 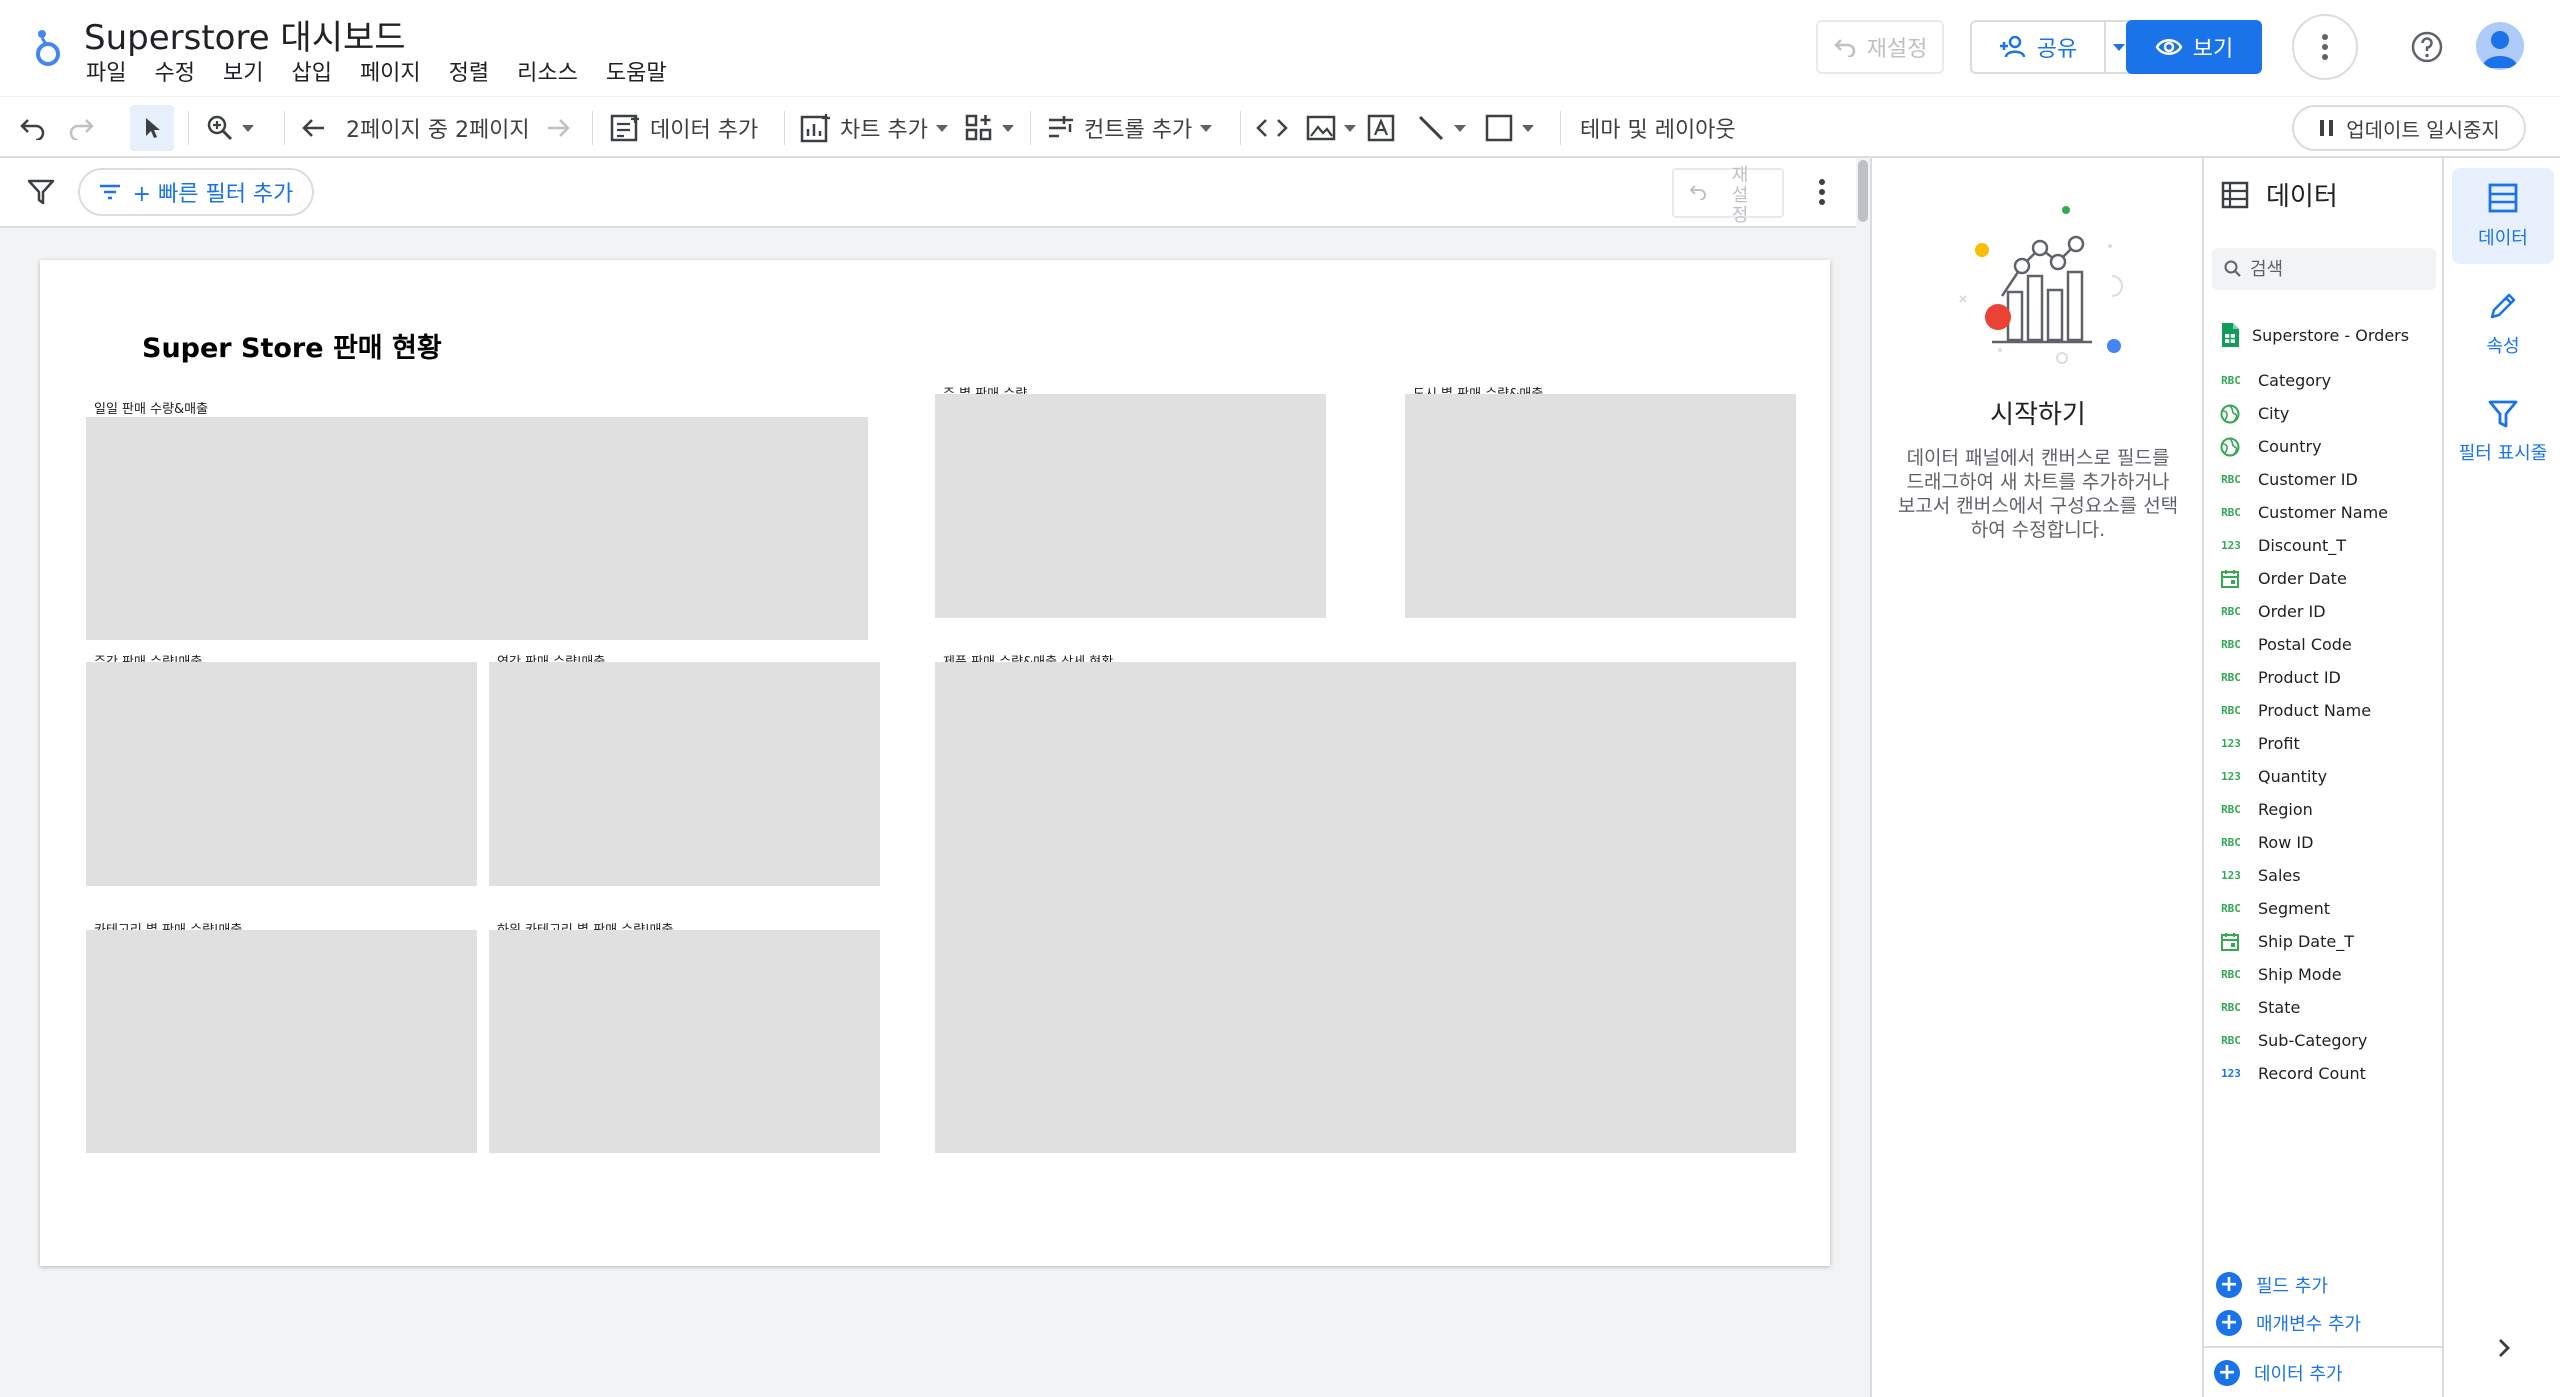 I want to click on tab-filter-bar: 필터 표시줄, so click(x=2503, y=432).